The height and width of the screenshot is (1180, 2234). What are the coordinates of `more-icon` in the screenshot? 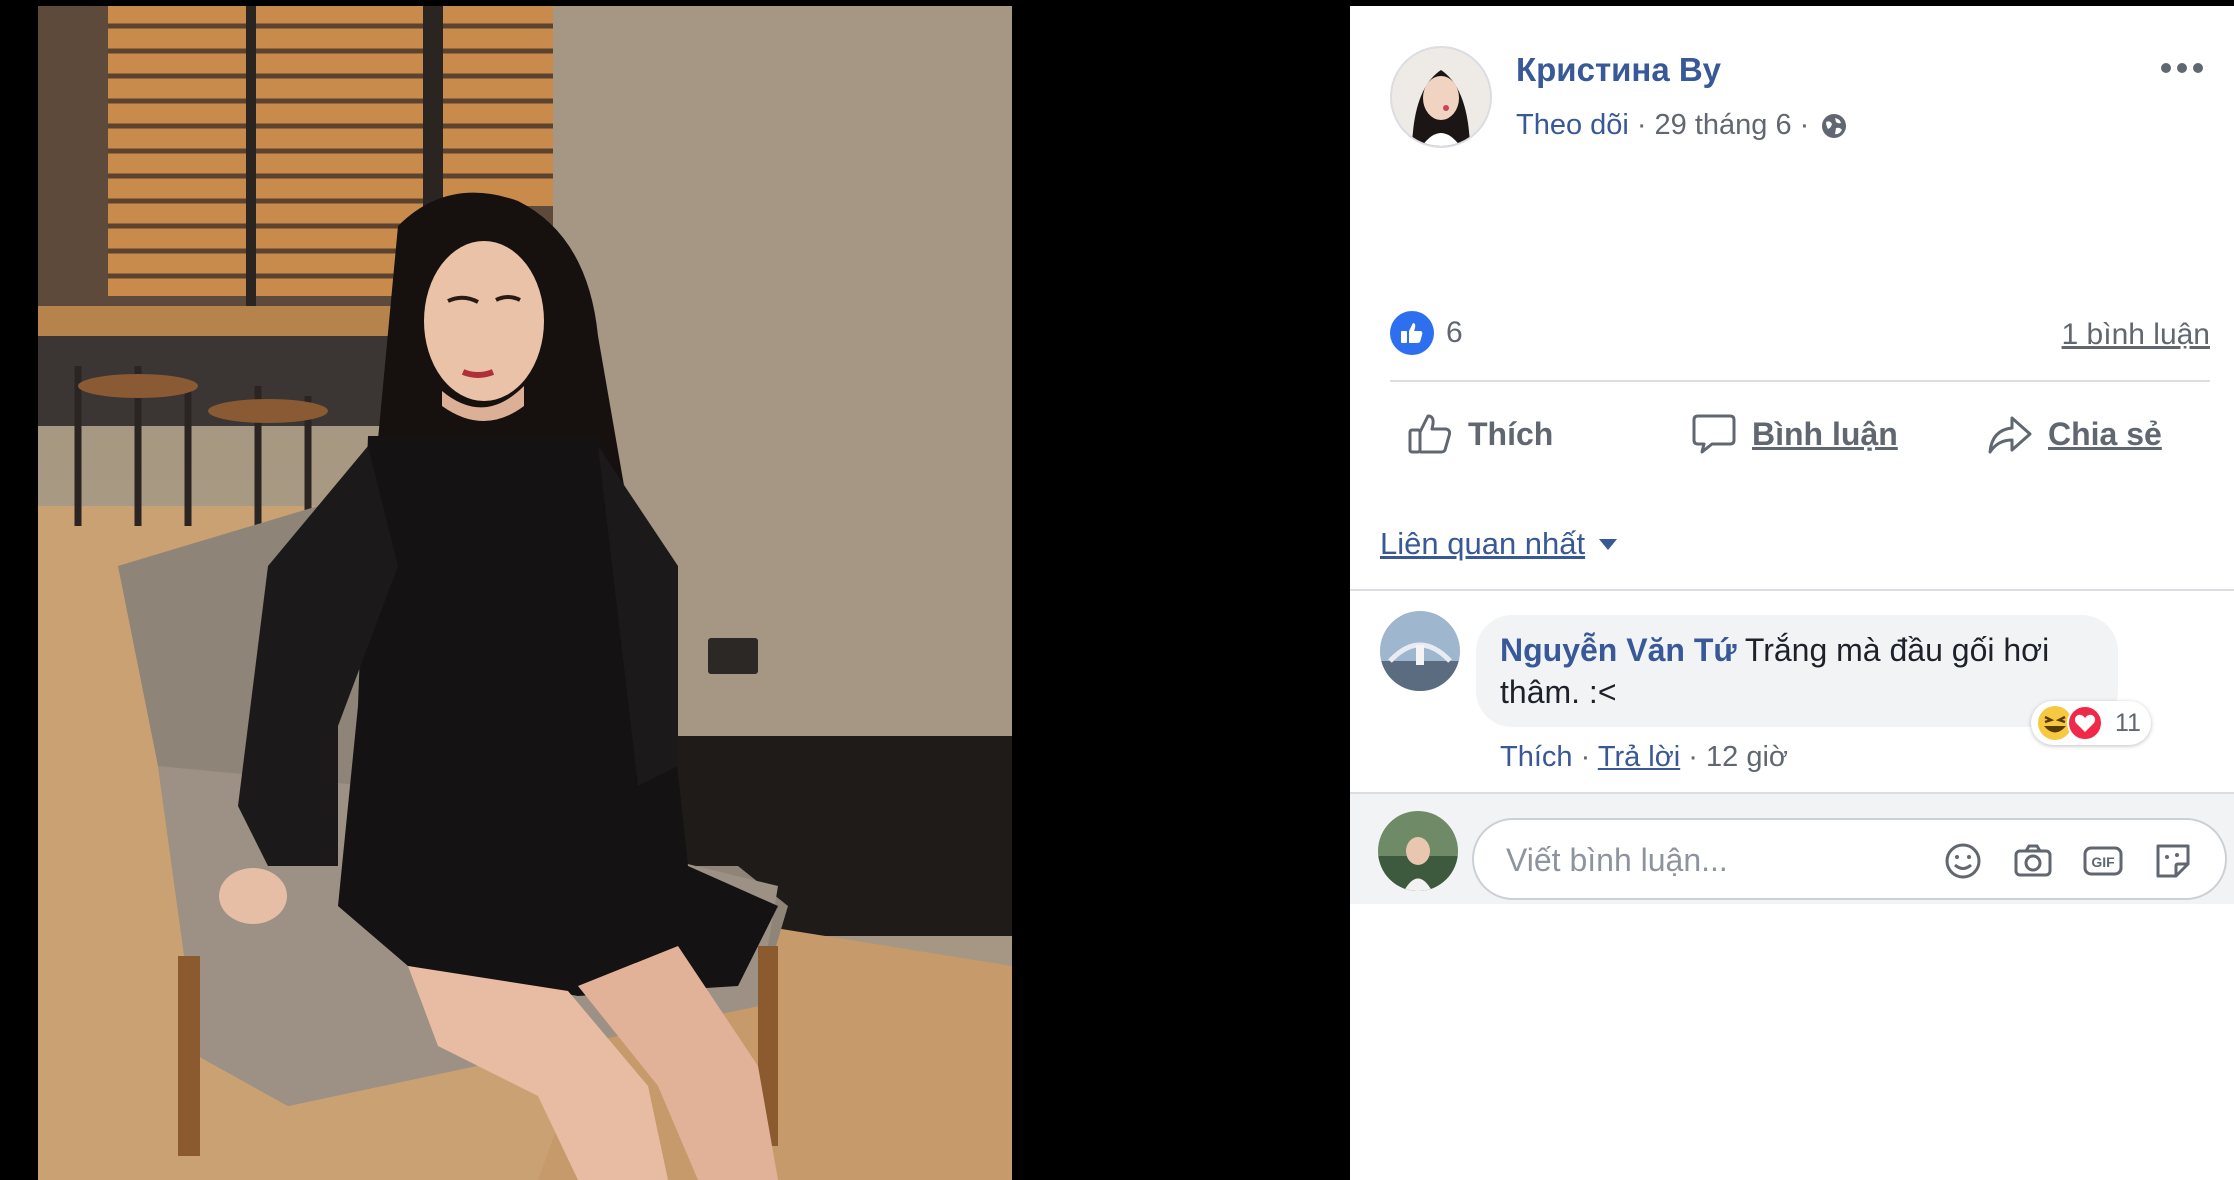 It's located at (2182, 68).